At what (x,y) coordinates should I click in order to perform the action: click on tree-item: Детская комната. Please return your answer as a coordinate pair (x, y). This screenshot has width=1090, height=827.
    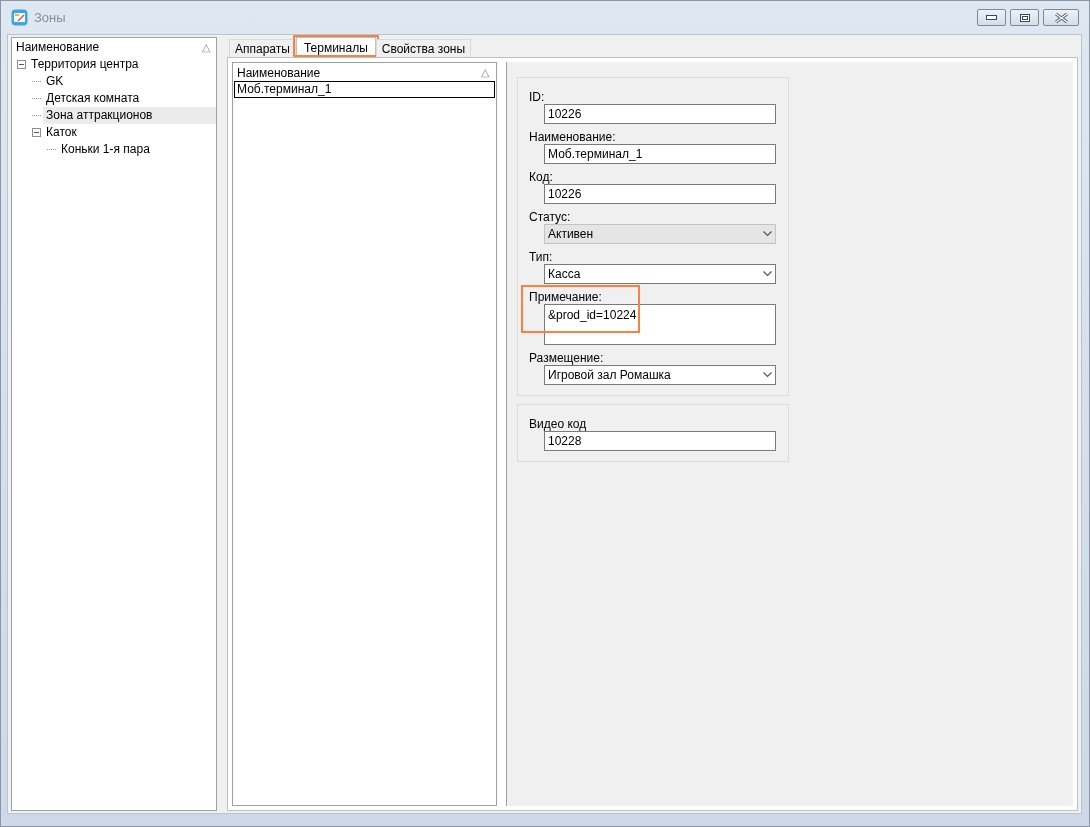
    Looking at the image, I should click on (93, 98).